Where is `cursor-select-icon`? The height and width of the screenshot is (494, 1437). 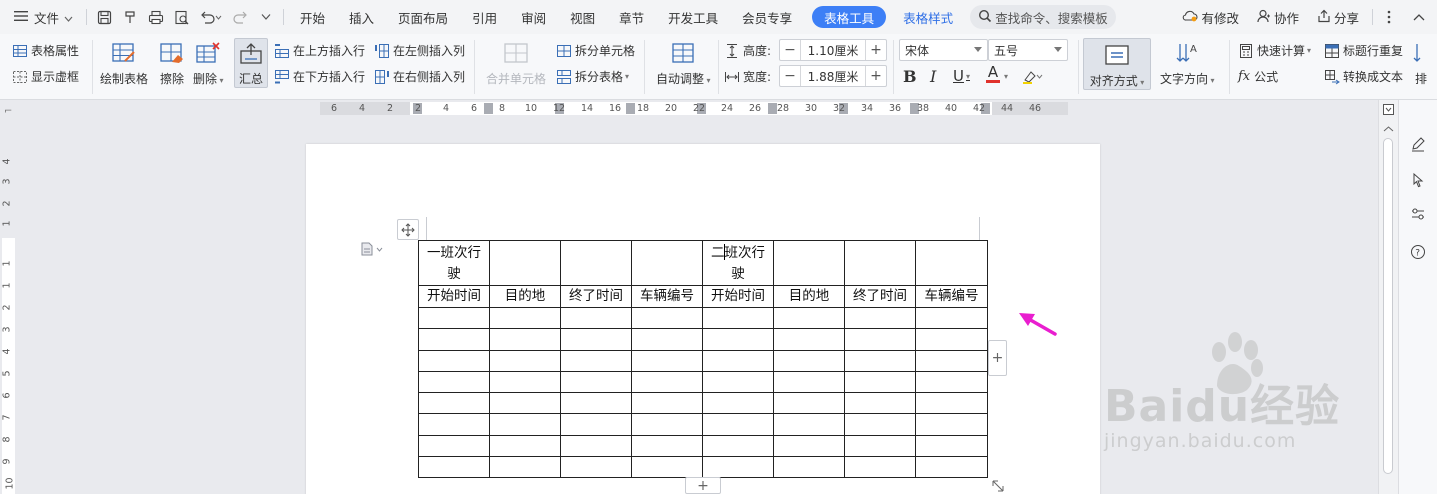
cursor-select-icon is located at coordinates (1418, 180).